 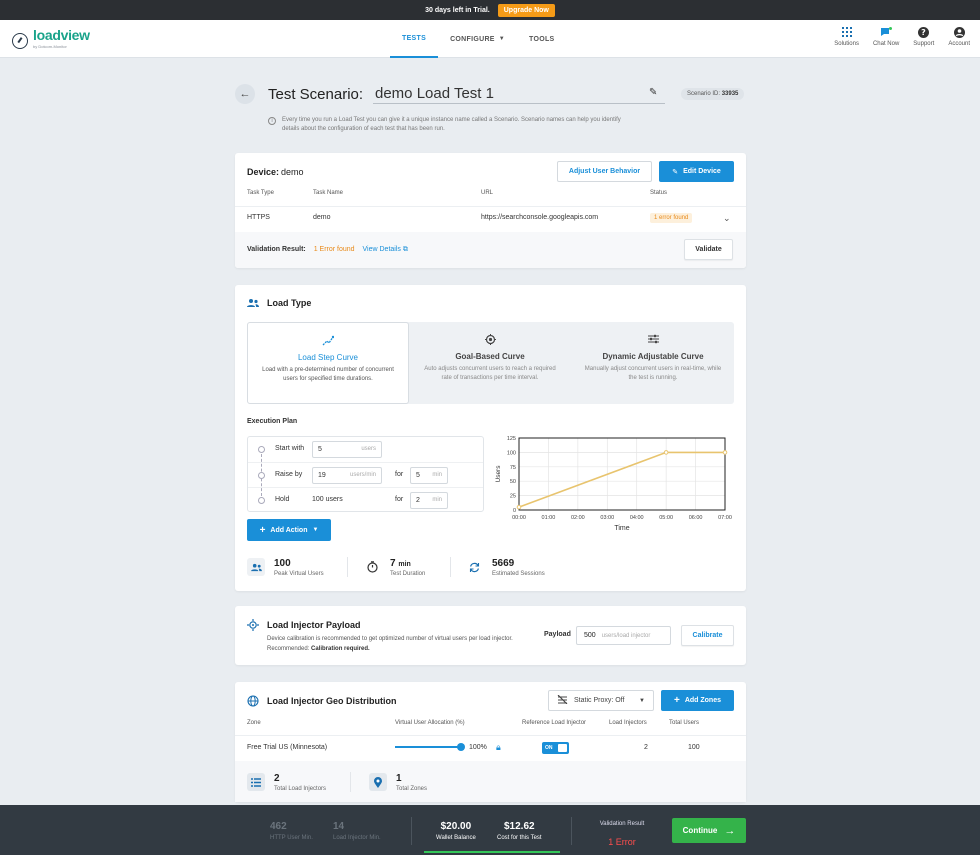 What do you see at coordinates (394, 567) in the screenshot?
I see `stat-test-duration: 7 min Test Duration` at bounding box center [394, 567].